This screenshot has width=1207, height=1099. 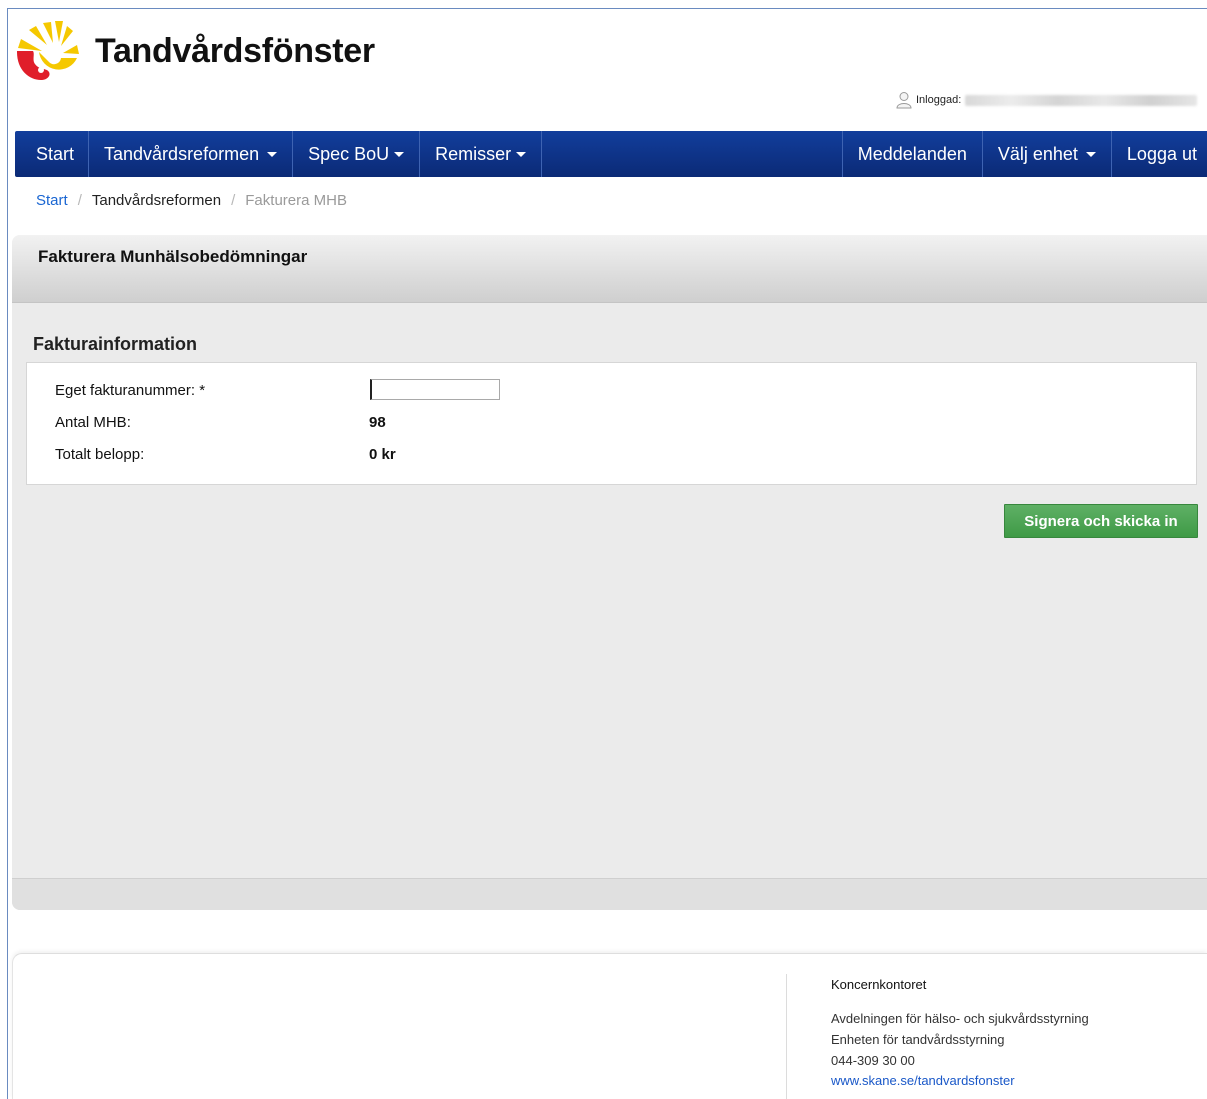 I want to click on breadcrumb-tandvardsreformen: Tandvårdsreformen, so click(x=156, y=200).